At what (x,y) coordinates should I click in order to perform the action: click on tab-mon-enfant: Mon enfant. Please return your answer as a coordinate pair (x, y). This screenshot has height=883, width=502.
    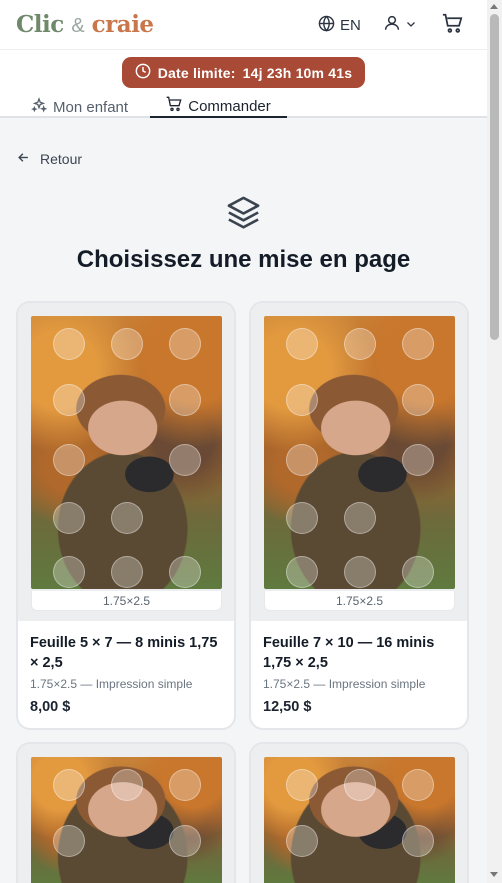
    Looking at the image, I should click on (79, 107).